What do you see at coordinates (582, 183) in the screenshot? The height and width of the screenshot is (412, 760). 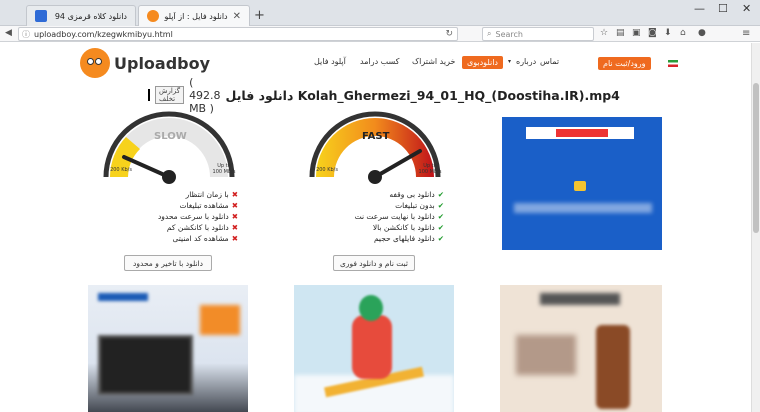 I see `advertisement-banner` at bounding box center [582, 183].